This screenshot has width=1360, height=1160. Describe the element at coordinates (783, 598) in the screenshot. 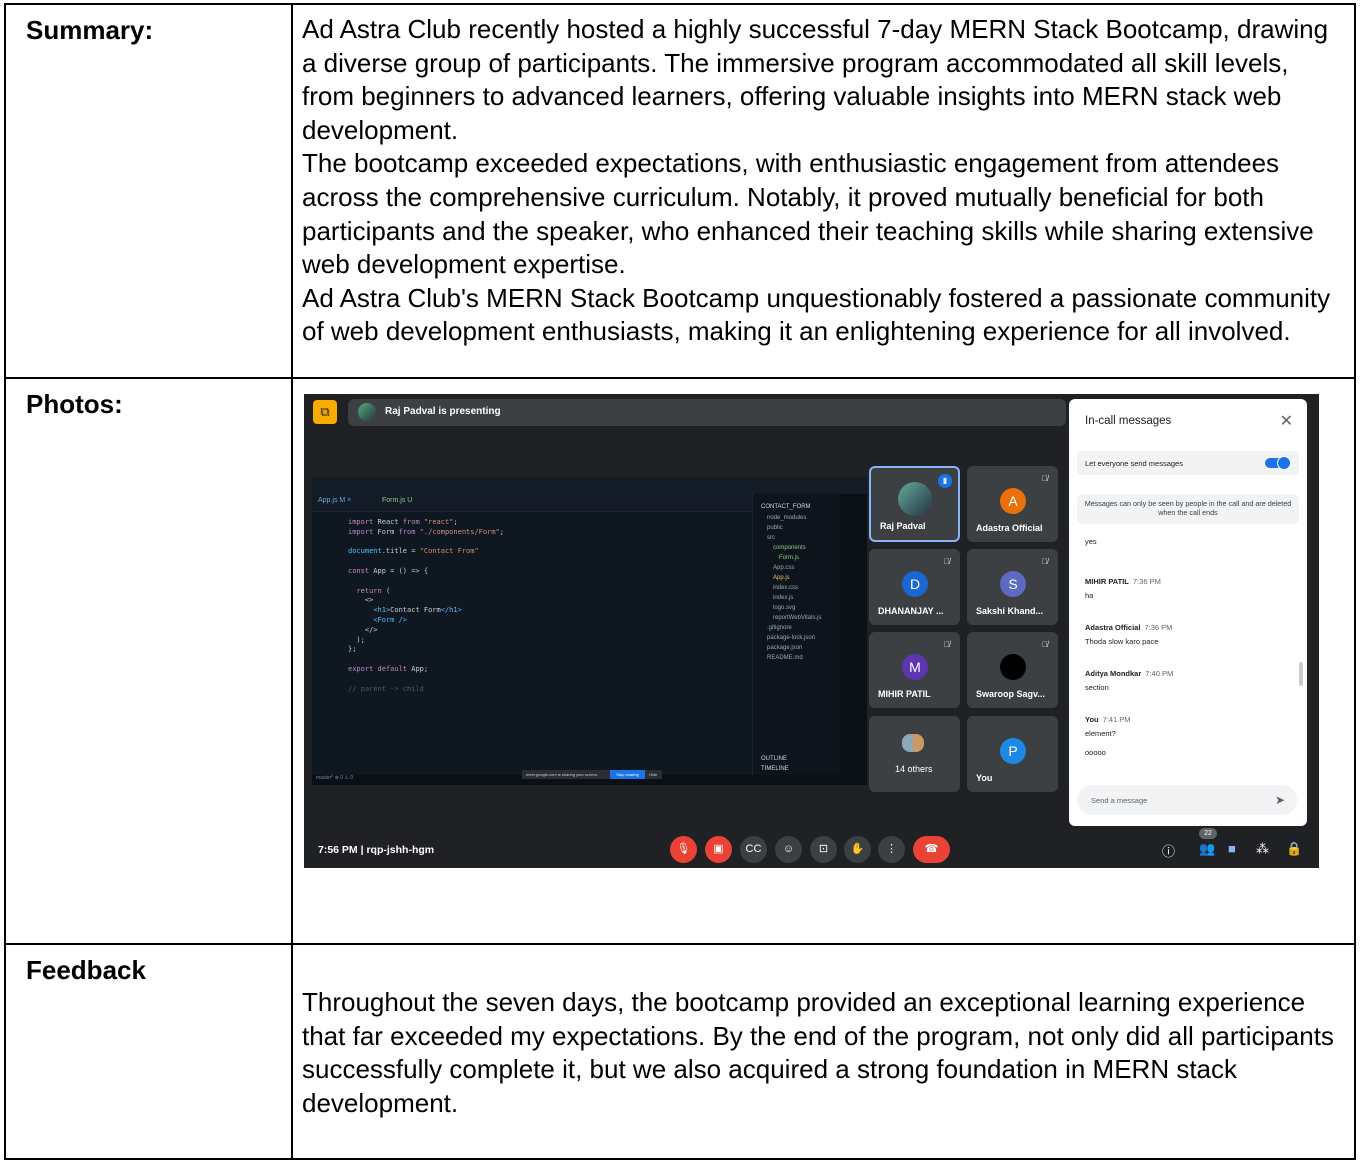

I see `file-item: index.js` at that location.